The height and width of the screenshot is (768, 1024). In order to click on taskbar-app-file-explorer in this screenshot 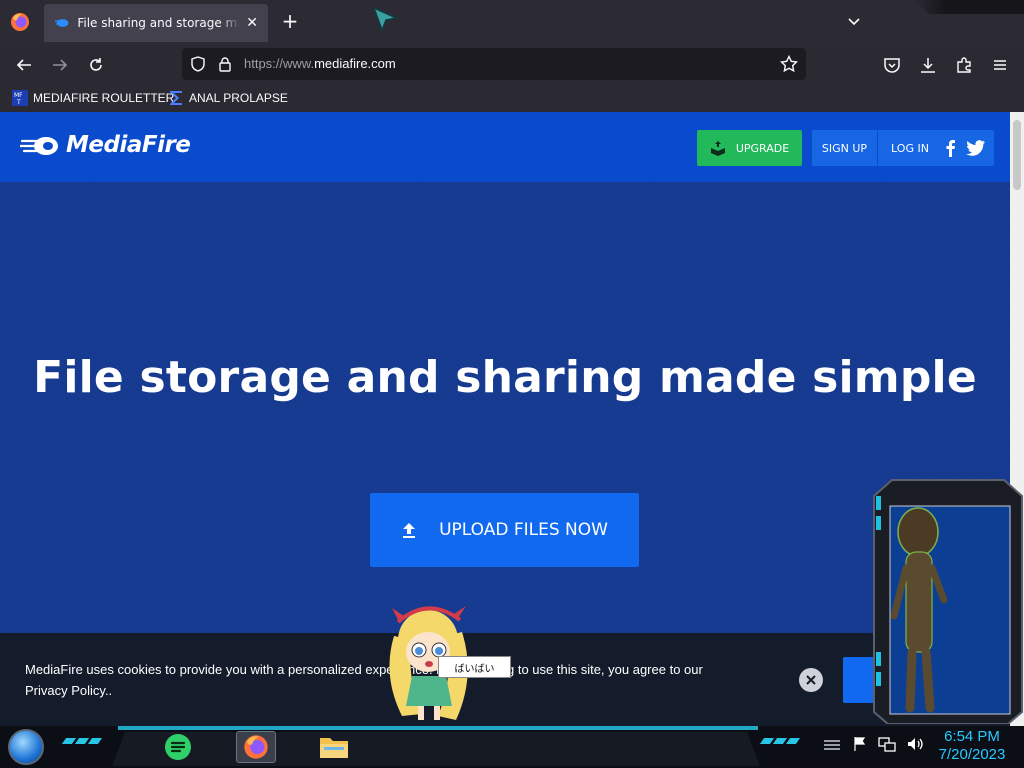, I will do `click(334, 747)`.